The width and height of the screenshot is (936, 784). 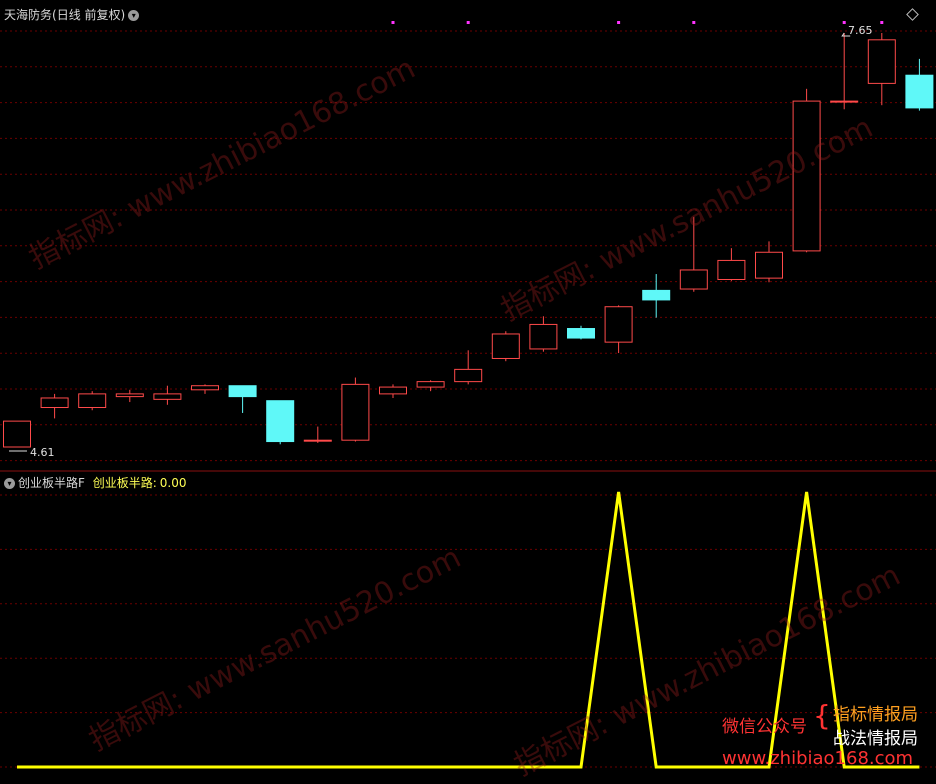 I want to click on indicator-value: 0.00, so click(x=173, y=483).